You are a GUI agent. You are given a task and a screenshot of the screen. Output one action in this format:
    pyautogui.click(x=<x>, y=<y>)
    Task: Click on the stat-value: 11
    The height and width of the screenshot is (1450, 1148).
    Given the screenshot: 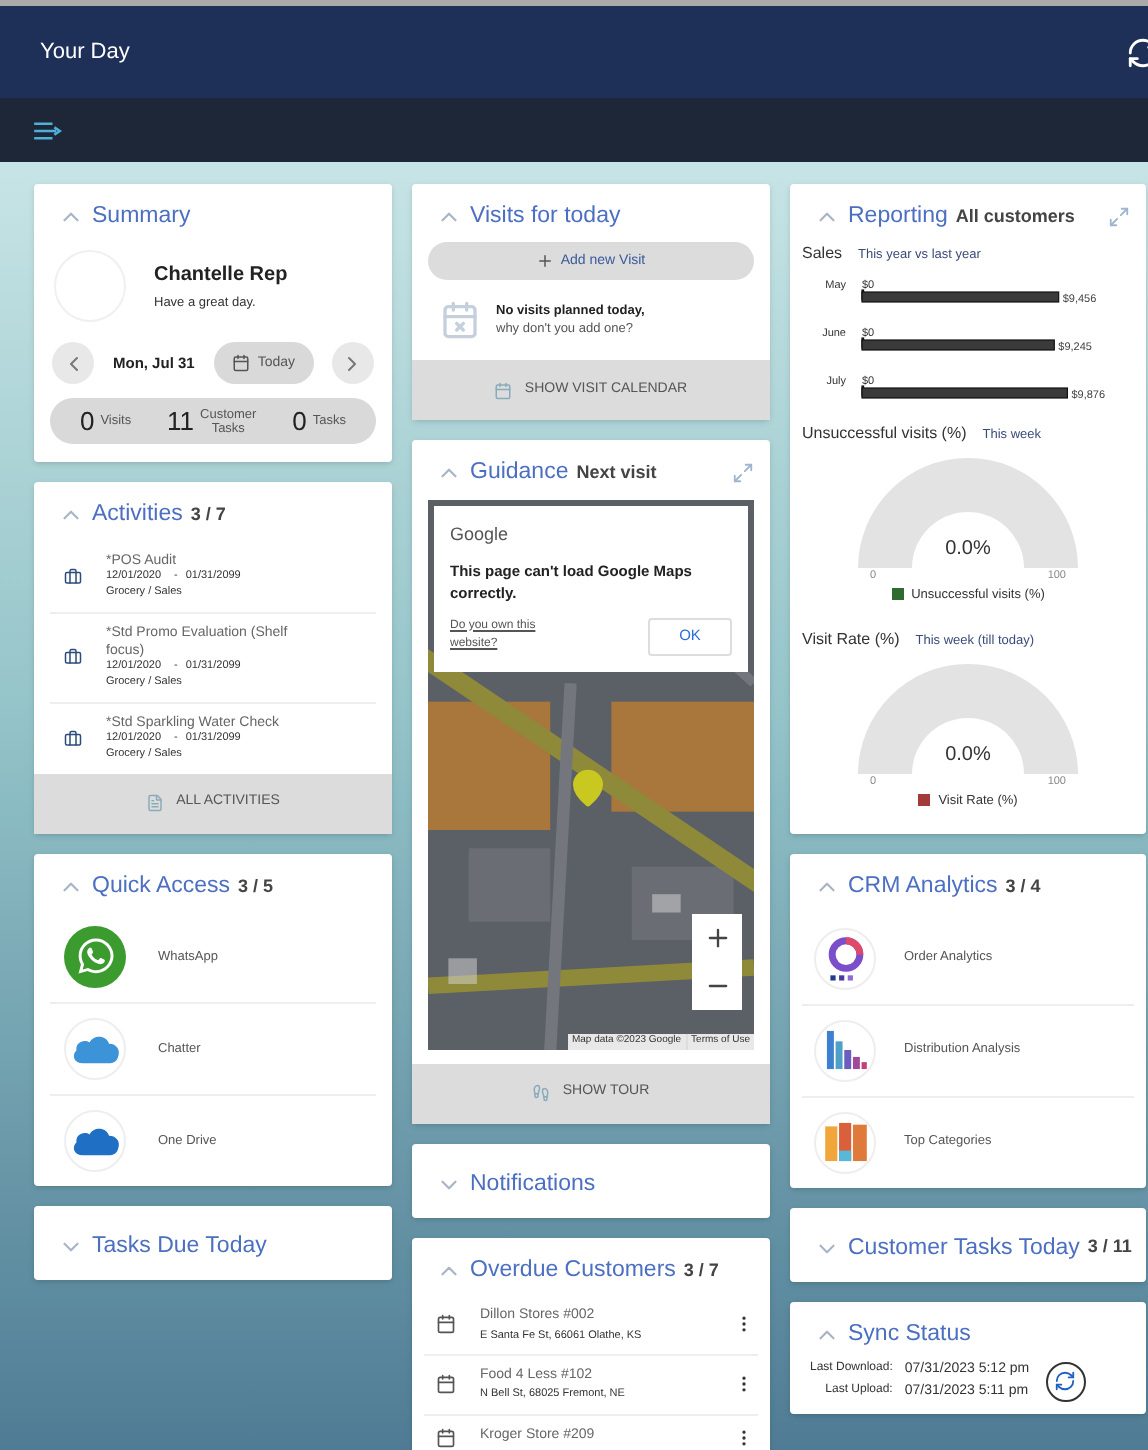 What is the action you would take?
    pyautogui.click(x=181, y=422)
    